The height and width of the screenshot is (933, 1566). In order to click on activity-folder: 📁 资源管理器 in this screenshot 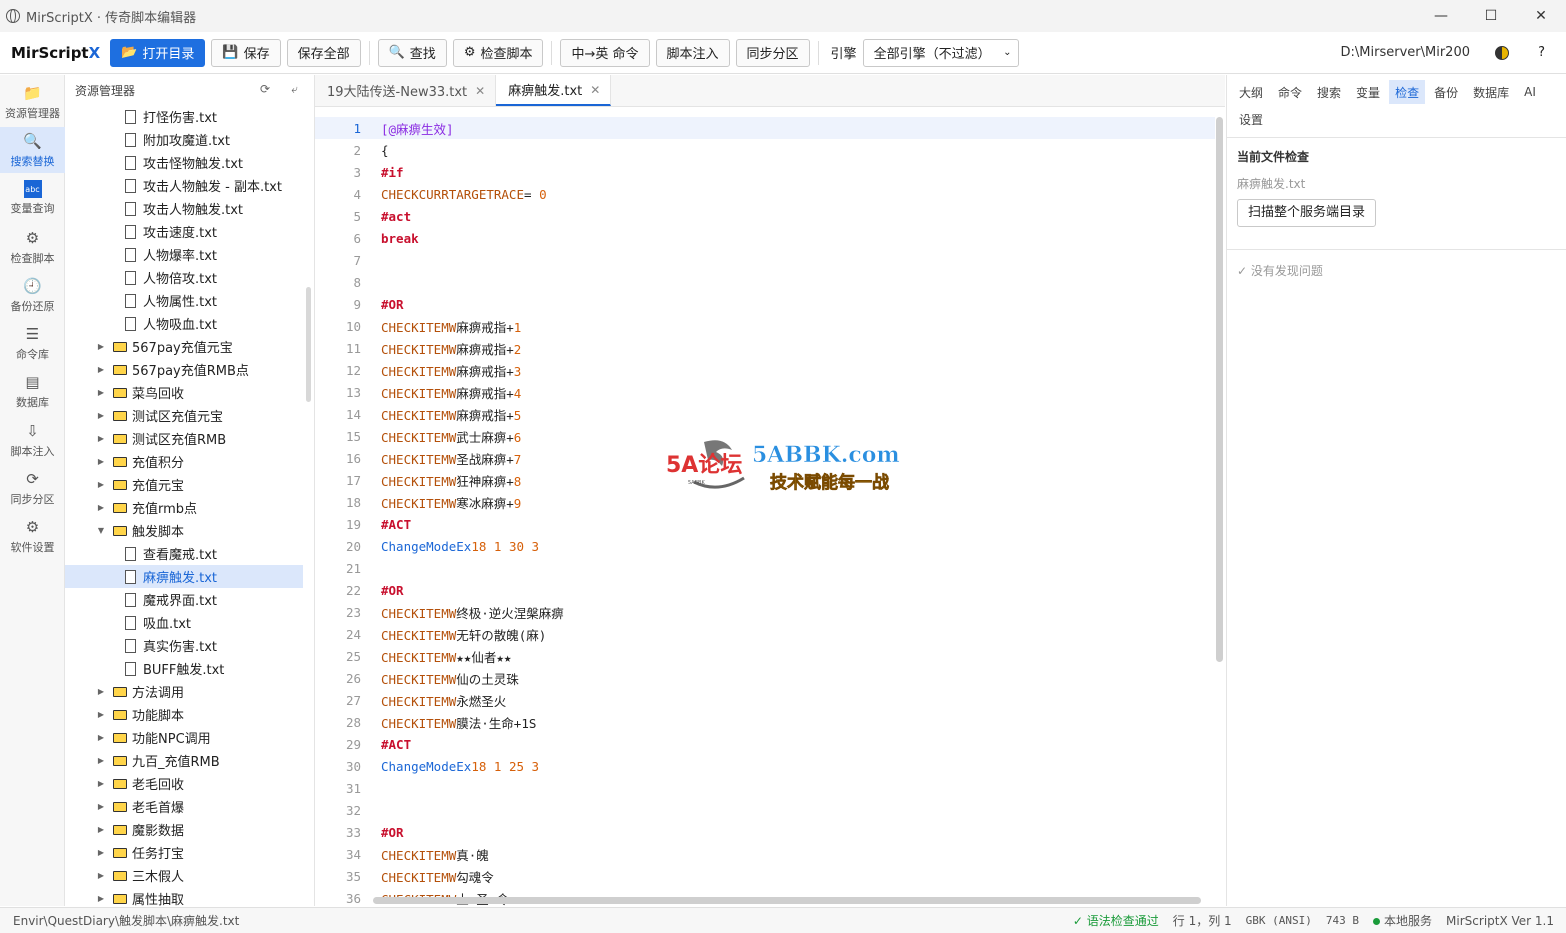, I will do `click(32, 102)`.